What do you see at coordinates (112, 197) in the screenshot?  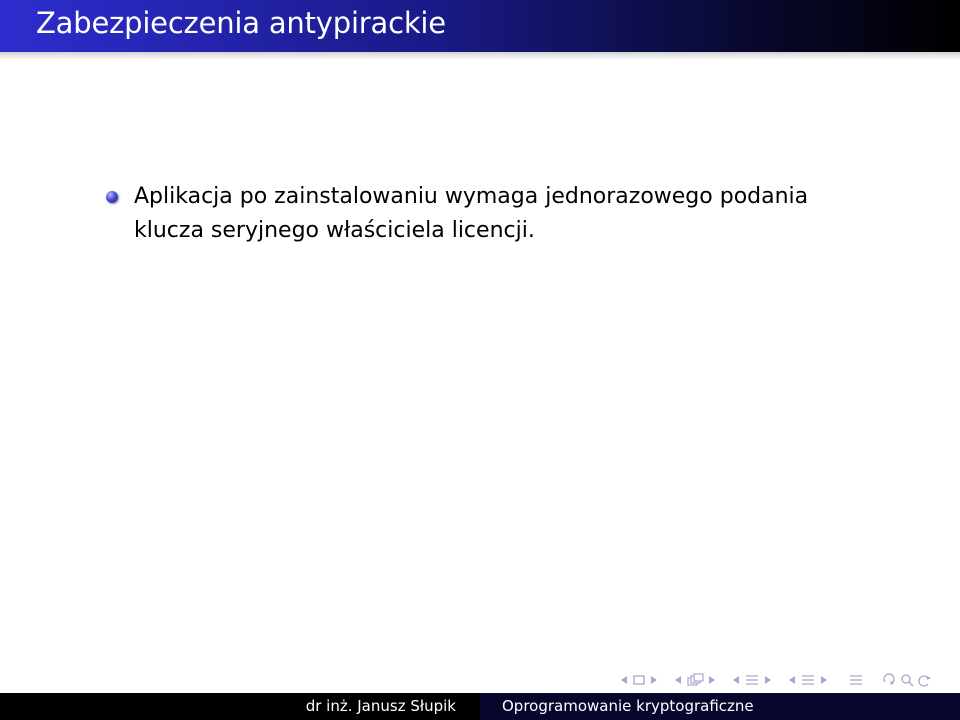 I see `bullet-ball-icon` at bounding box center [112, 197].